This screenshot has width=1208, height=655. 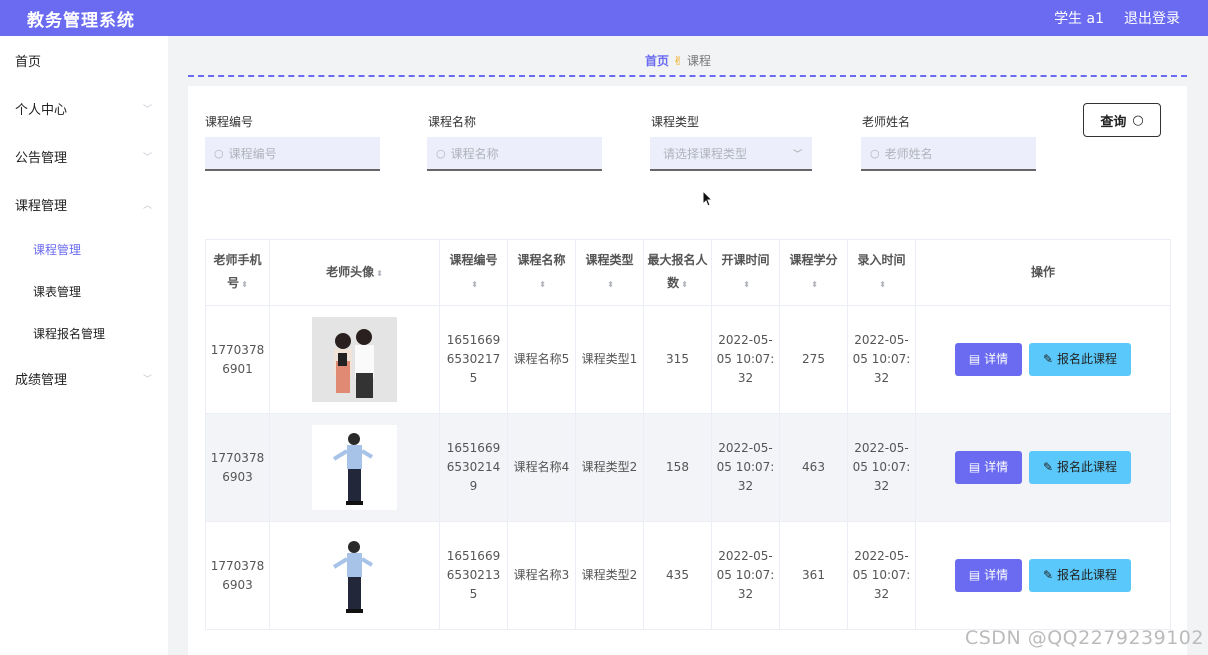 I want to click on column-header-label: 课程类型, so click(x=609, y=260).